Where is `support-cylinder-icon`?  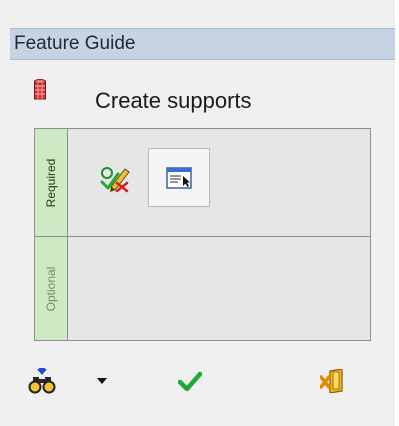 support-cylinder-icon is located at coordinates (40, 90).